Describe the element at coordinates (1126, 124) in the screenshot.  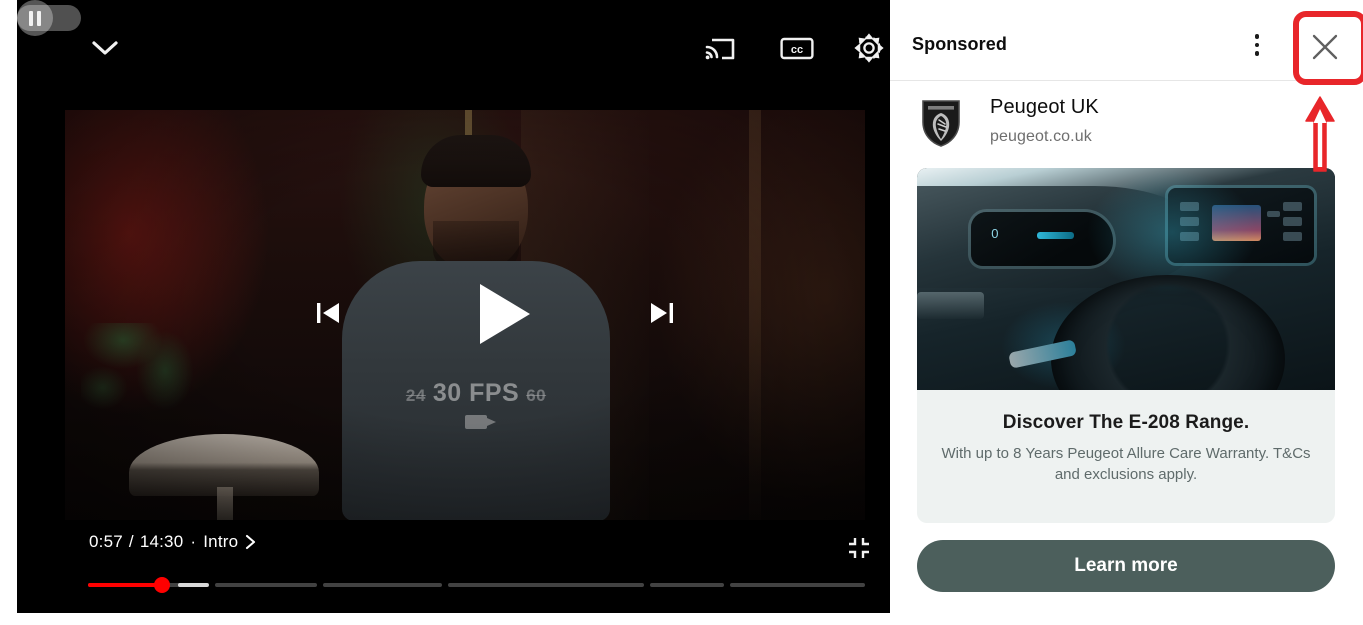
I see `advertiser-row: Peugeot UK peugeot.co.uk` at that location.